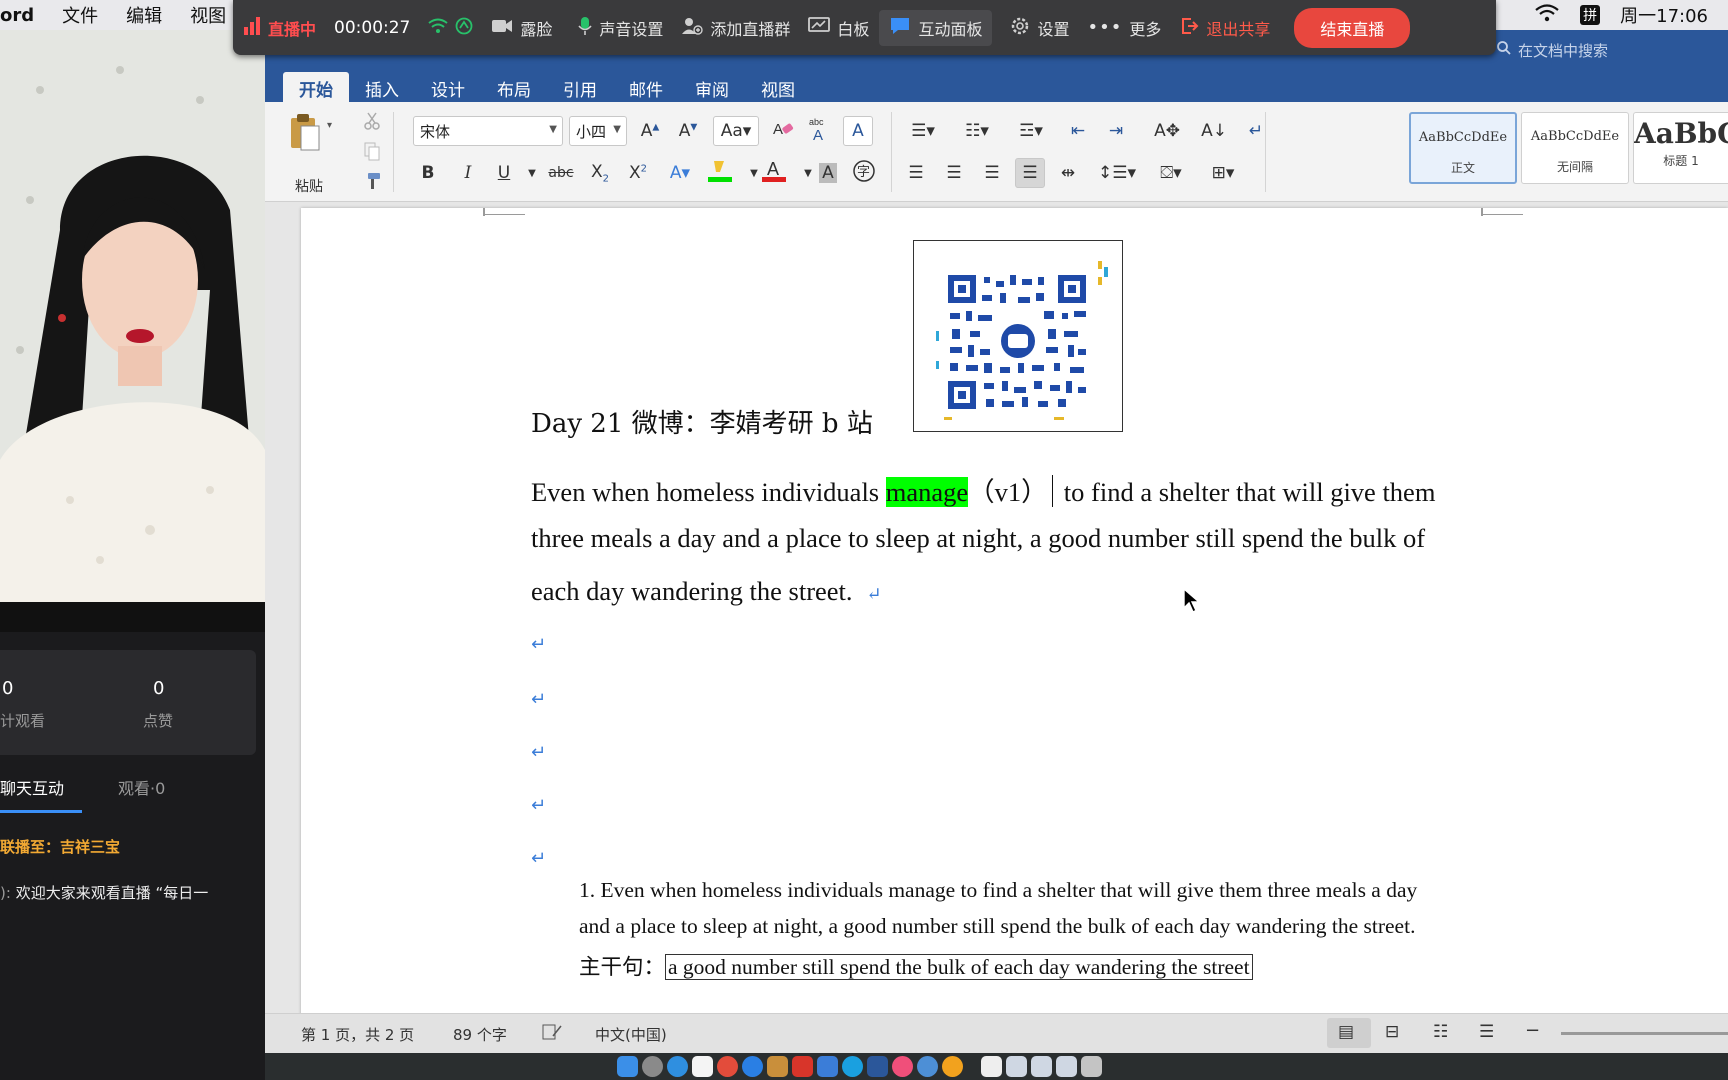 The width and height of the screenshot is (1728, 1080). What do you see at coordinates (702, 1066) in the screenshot?
I see `calendar-icon` at bounding box center [702, 1066].